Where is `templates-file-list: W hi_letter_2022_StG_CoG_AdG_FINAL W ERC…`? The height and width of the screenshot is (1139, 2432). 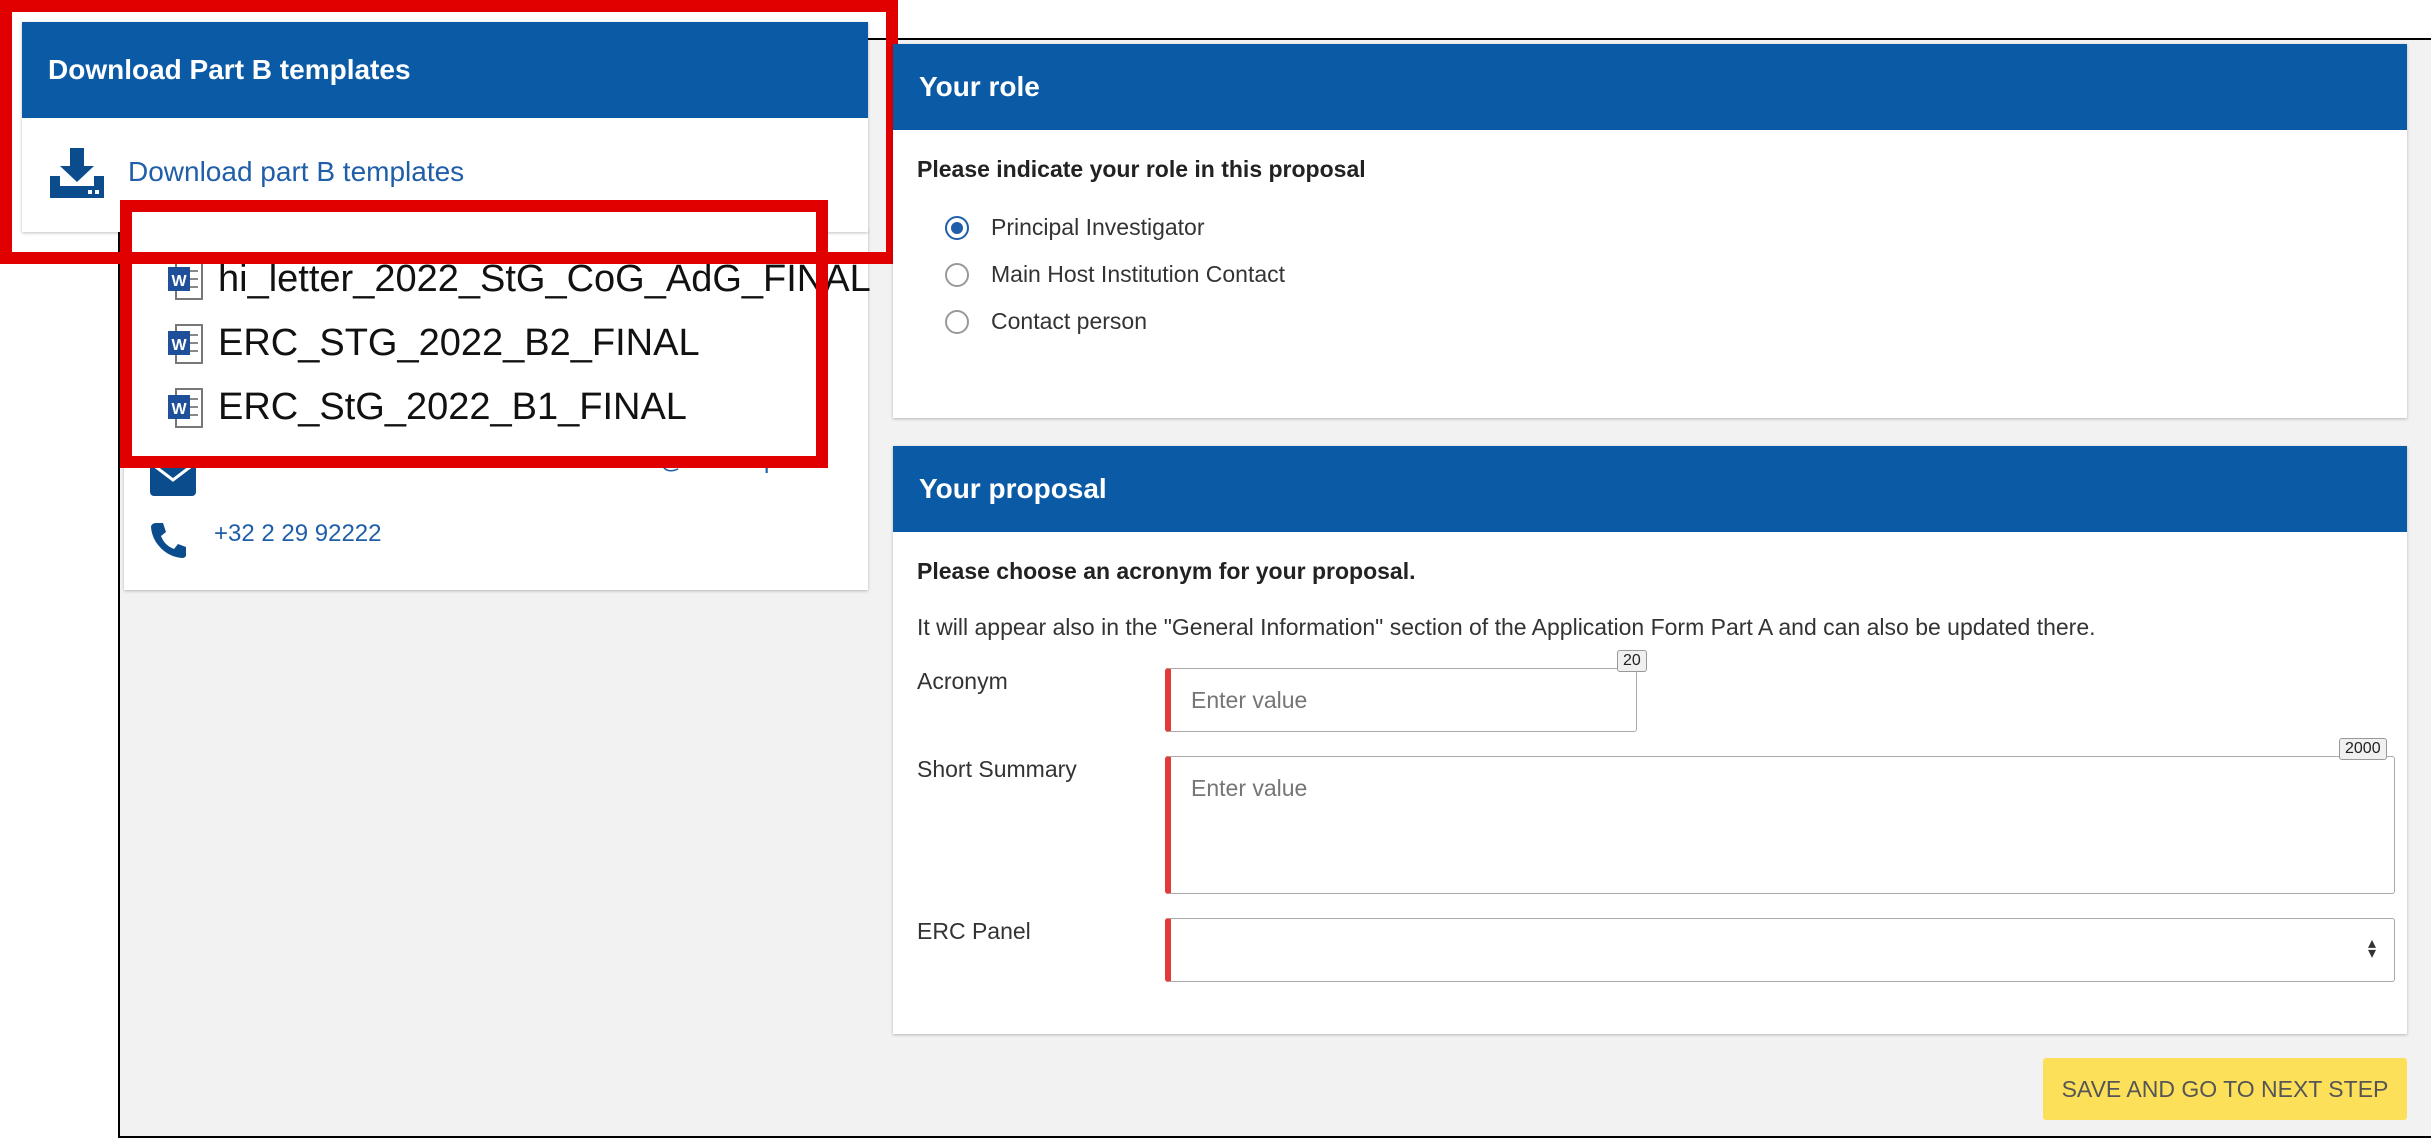
templates-file-list: W hi_letter_2022_StG_CoG_AdG_FINAL W ERC… is located at coordinates (501, 334).